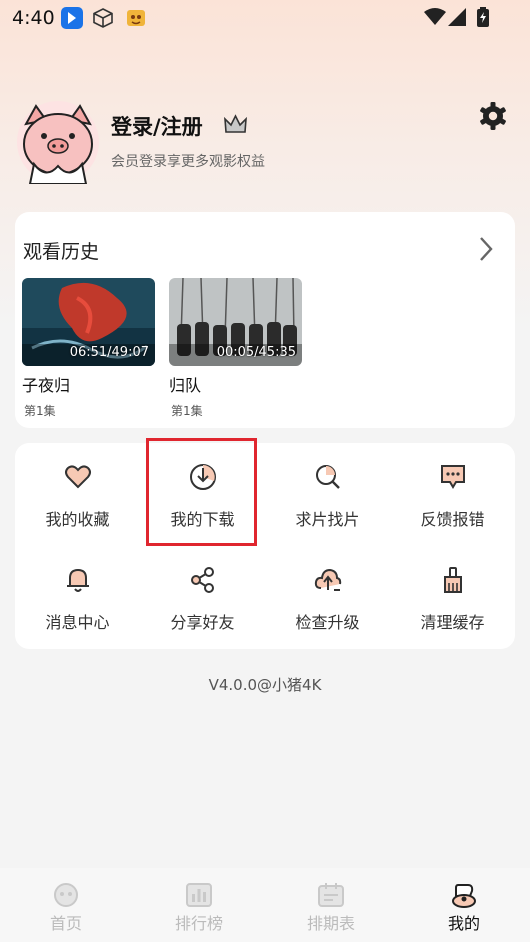 This screenshot has height=942, width=530. What do you see at coordinates (327, 519) in the screenshot?
I see `menu-item-label: 求片找片` at bounding box center [327, 519].